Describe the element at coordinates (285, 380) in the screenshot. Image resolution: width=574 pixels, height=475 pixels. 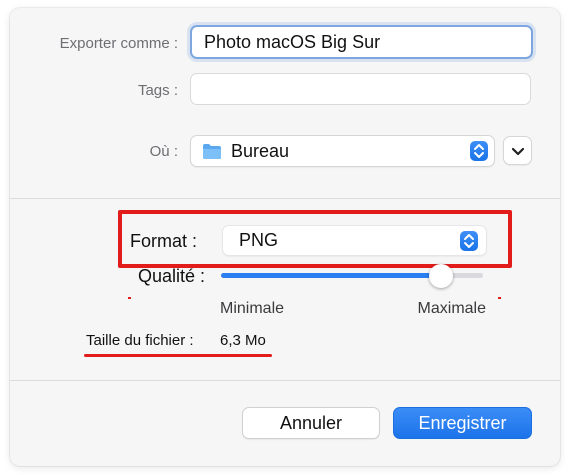
I see `separator-bottom` at that location.